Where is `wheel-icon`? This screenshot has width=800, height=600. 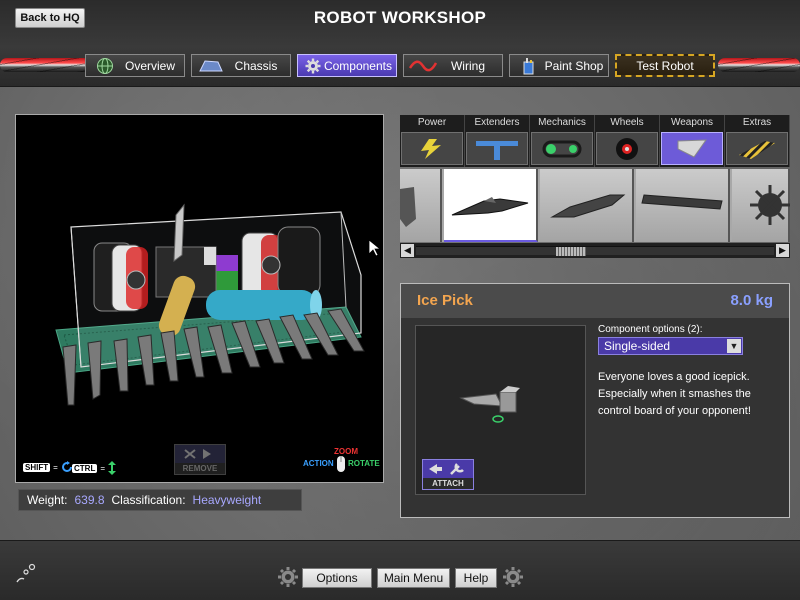 wheel-icon is located at coordinates (627, 148).